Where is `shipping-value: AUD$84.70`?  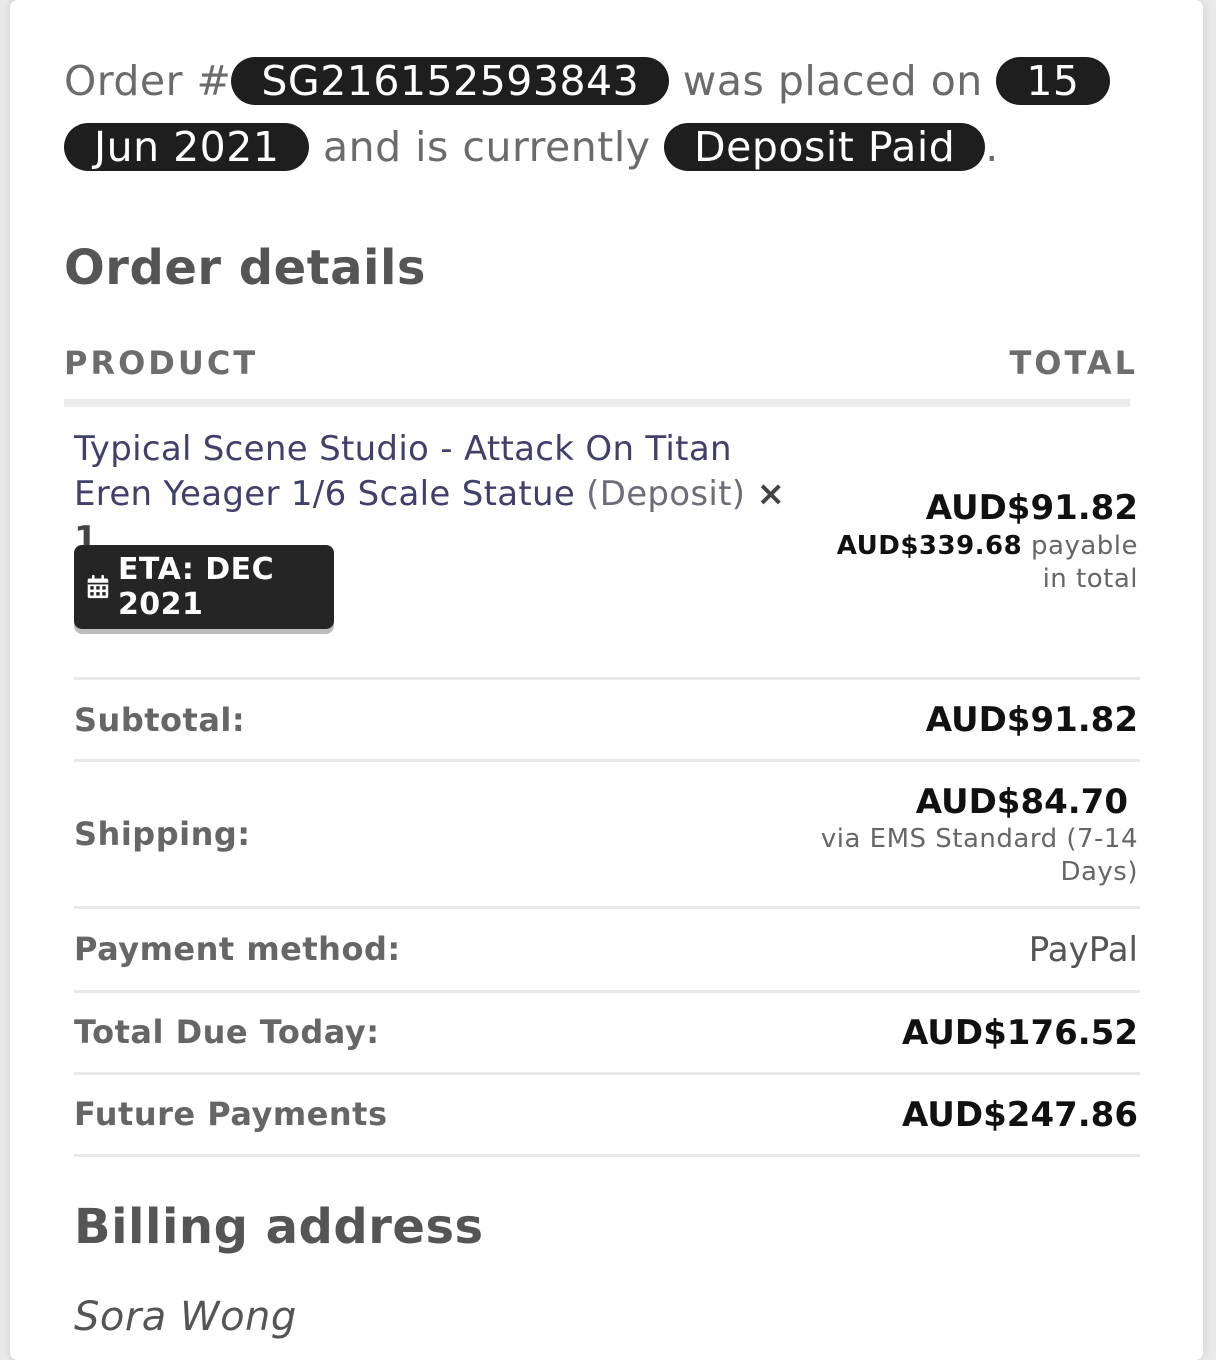
shipping-value: AUD$84.70 is located at coordinates (1021, 802).